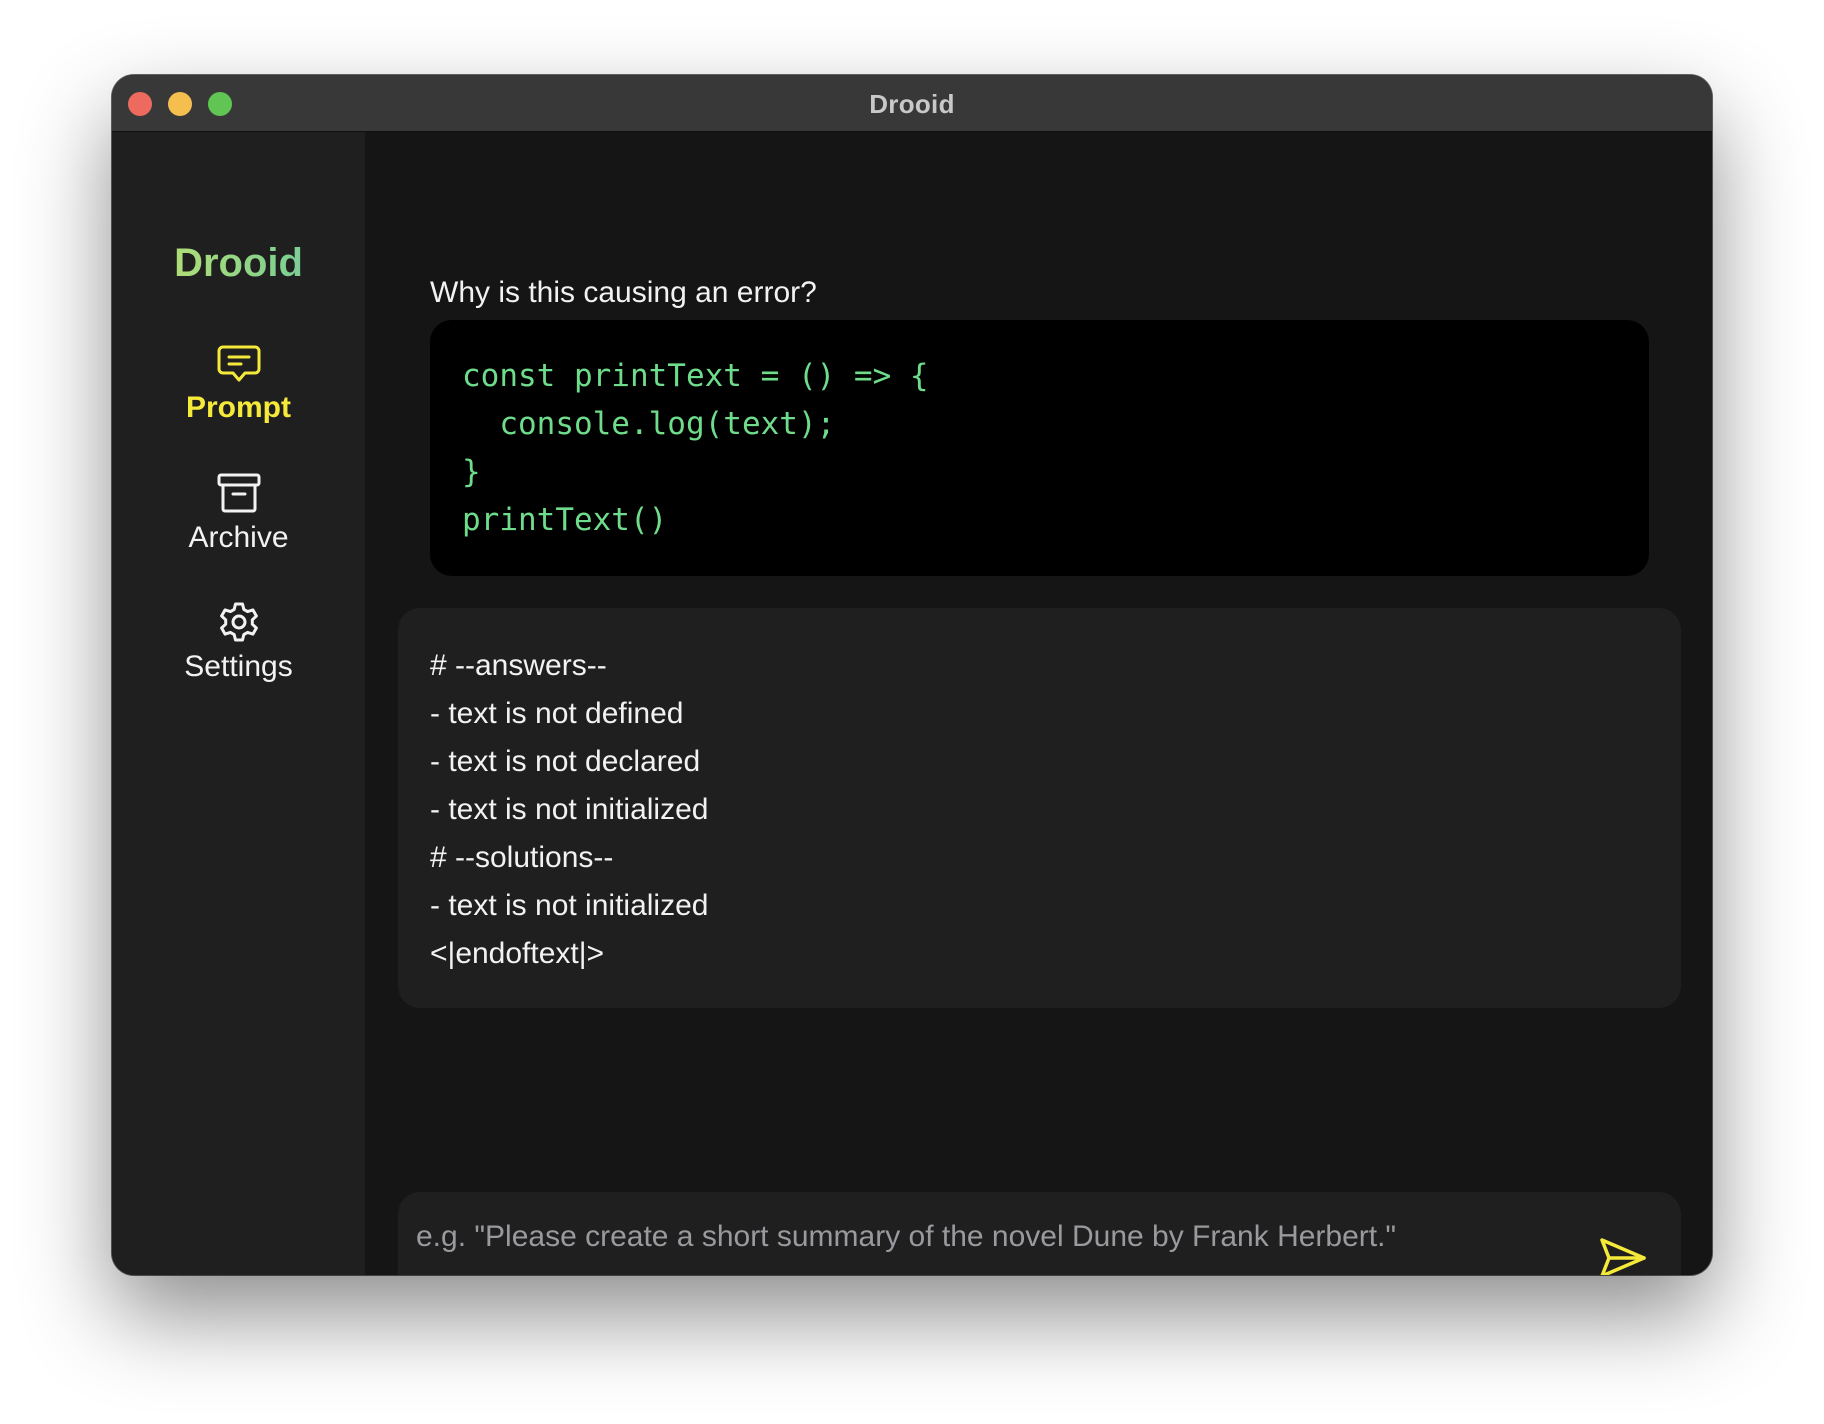  Describe the element at coordinates (517, 953) in the screenshot. I see `answer-line: <|endoftext|>` at that location.